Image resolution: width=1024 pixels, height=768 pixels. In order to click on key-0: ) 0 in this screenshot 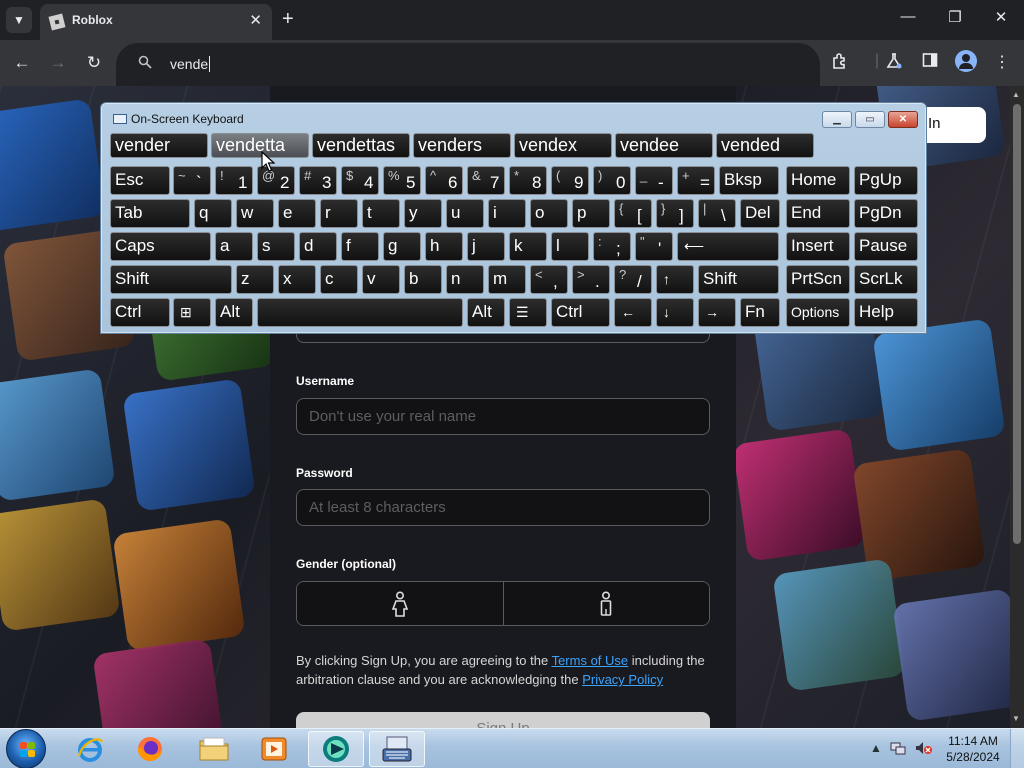, I will do `click(612, 180)`.